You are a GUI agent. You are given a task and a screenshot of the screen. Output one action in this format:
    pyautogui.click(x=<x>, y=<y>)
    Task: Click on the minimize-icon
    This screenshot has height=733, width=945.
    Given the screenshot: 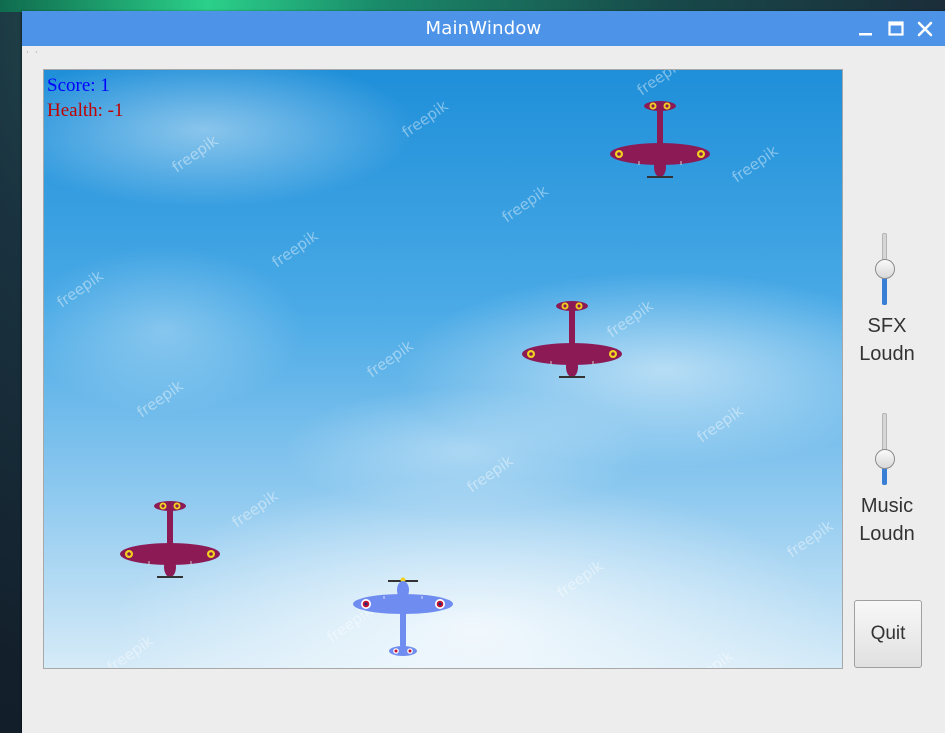 What is the action you would take?
    pyautogui.click(x=866, y=29)
    